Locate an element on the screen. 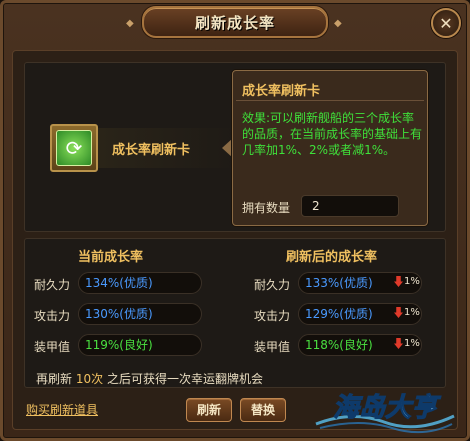 This screenshot has height=441, width=470. refreshed-armor-label: 装甲值 is located at coordinates (272, 347).